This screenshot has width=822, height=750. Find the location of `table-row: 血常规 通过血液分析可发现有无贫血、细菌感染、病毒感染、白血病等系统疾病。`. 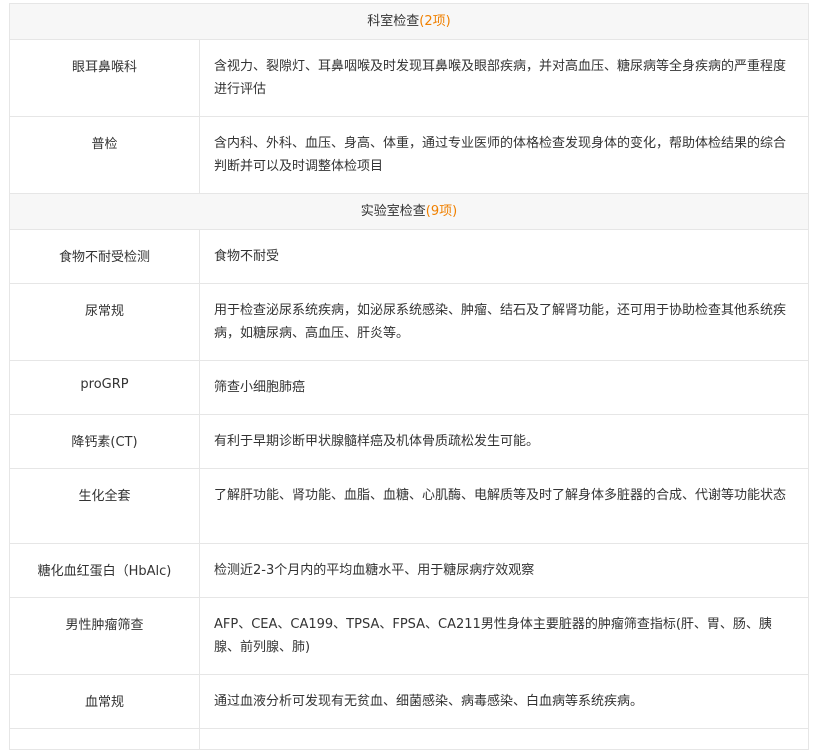

table-row: 血常规 通过血液分析可发现有无贫血、细菌感染、病毒感染、白血病等系统疾病。 is located at coordinates (409, 701).